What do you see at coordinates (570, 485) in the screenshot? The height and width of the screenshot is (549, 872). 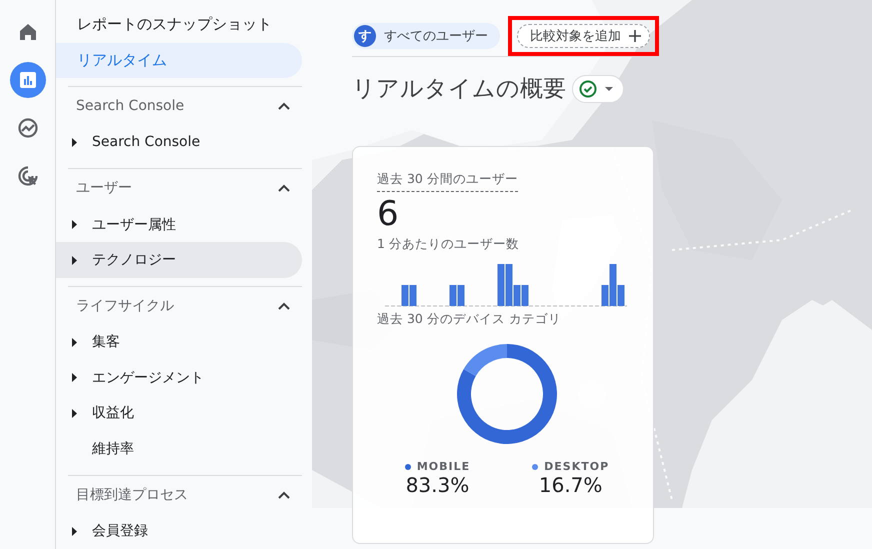 I see `legend-value: 16.7%` at bounding box center [570, 485].